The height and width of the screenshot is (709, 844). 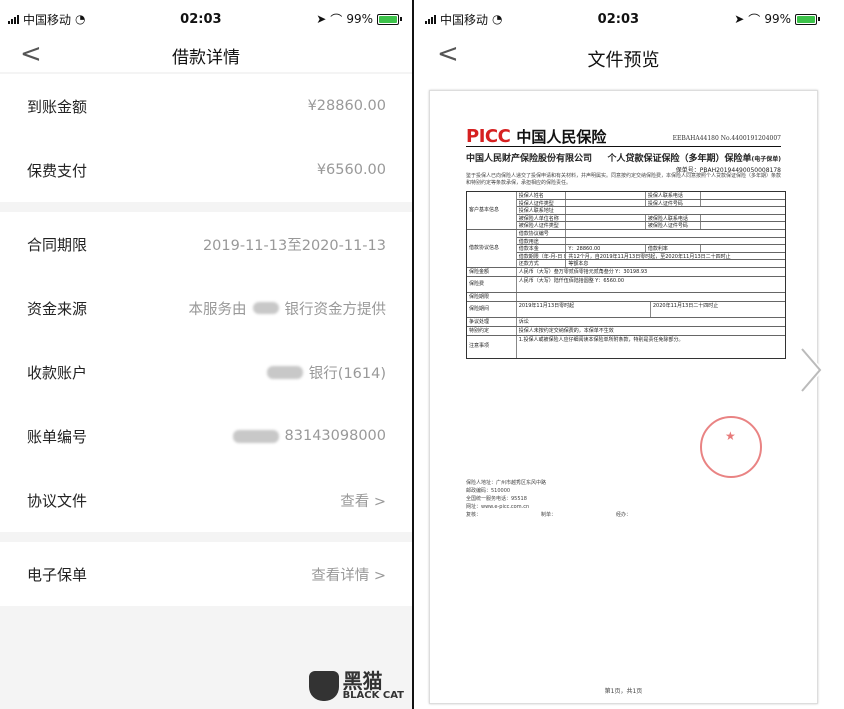 What do you see at coordinates (731, 447) in the screenshot?
I see `company-seal` at bounding box center [731, 447].